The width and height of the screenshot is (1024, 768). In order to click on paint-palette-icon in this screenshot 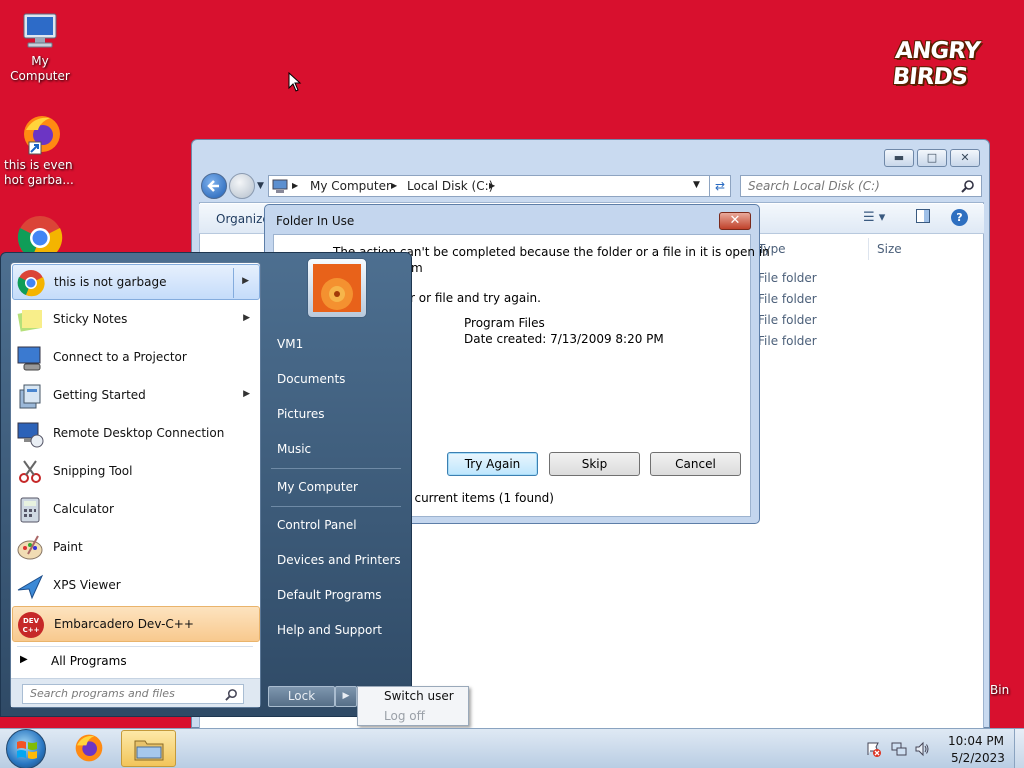, I will do `click(30, 547)`.